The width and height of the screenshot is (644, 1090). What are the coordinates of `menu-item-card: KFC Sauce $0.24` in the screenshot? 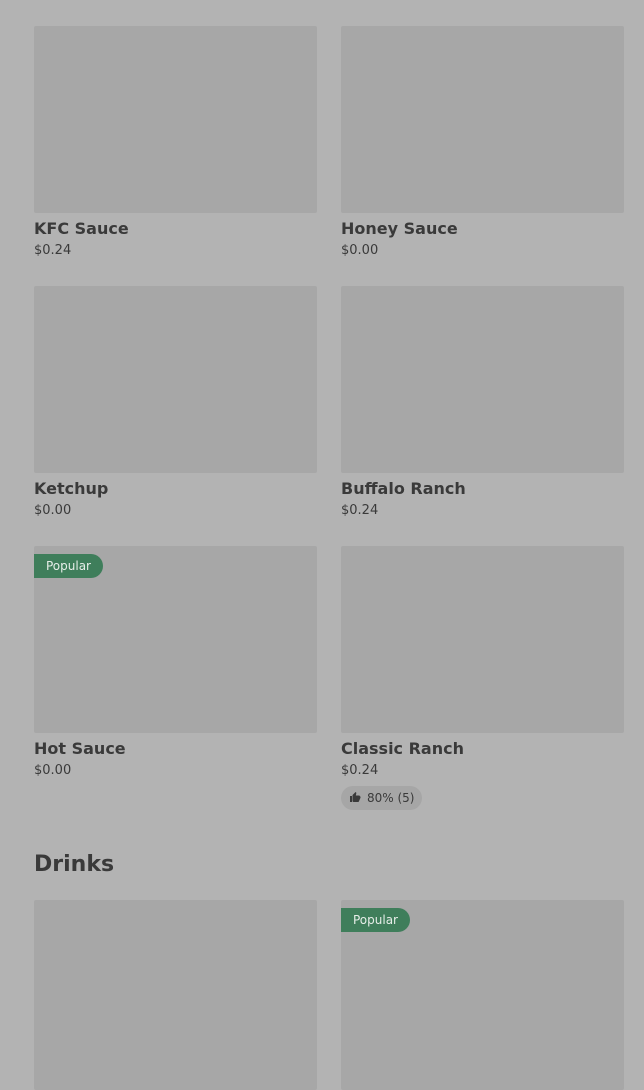 It's located at (175, 142).